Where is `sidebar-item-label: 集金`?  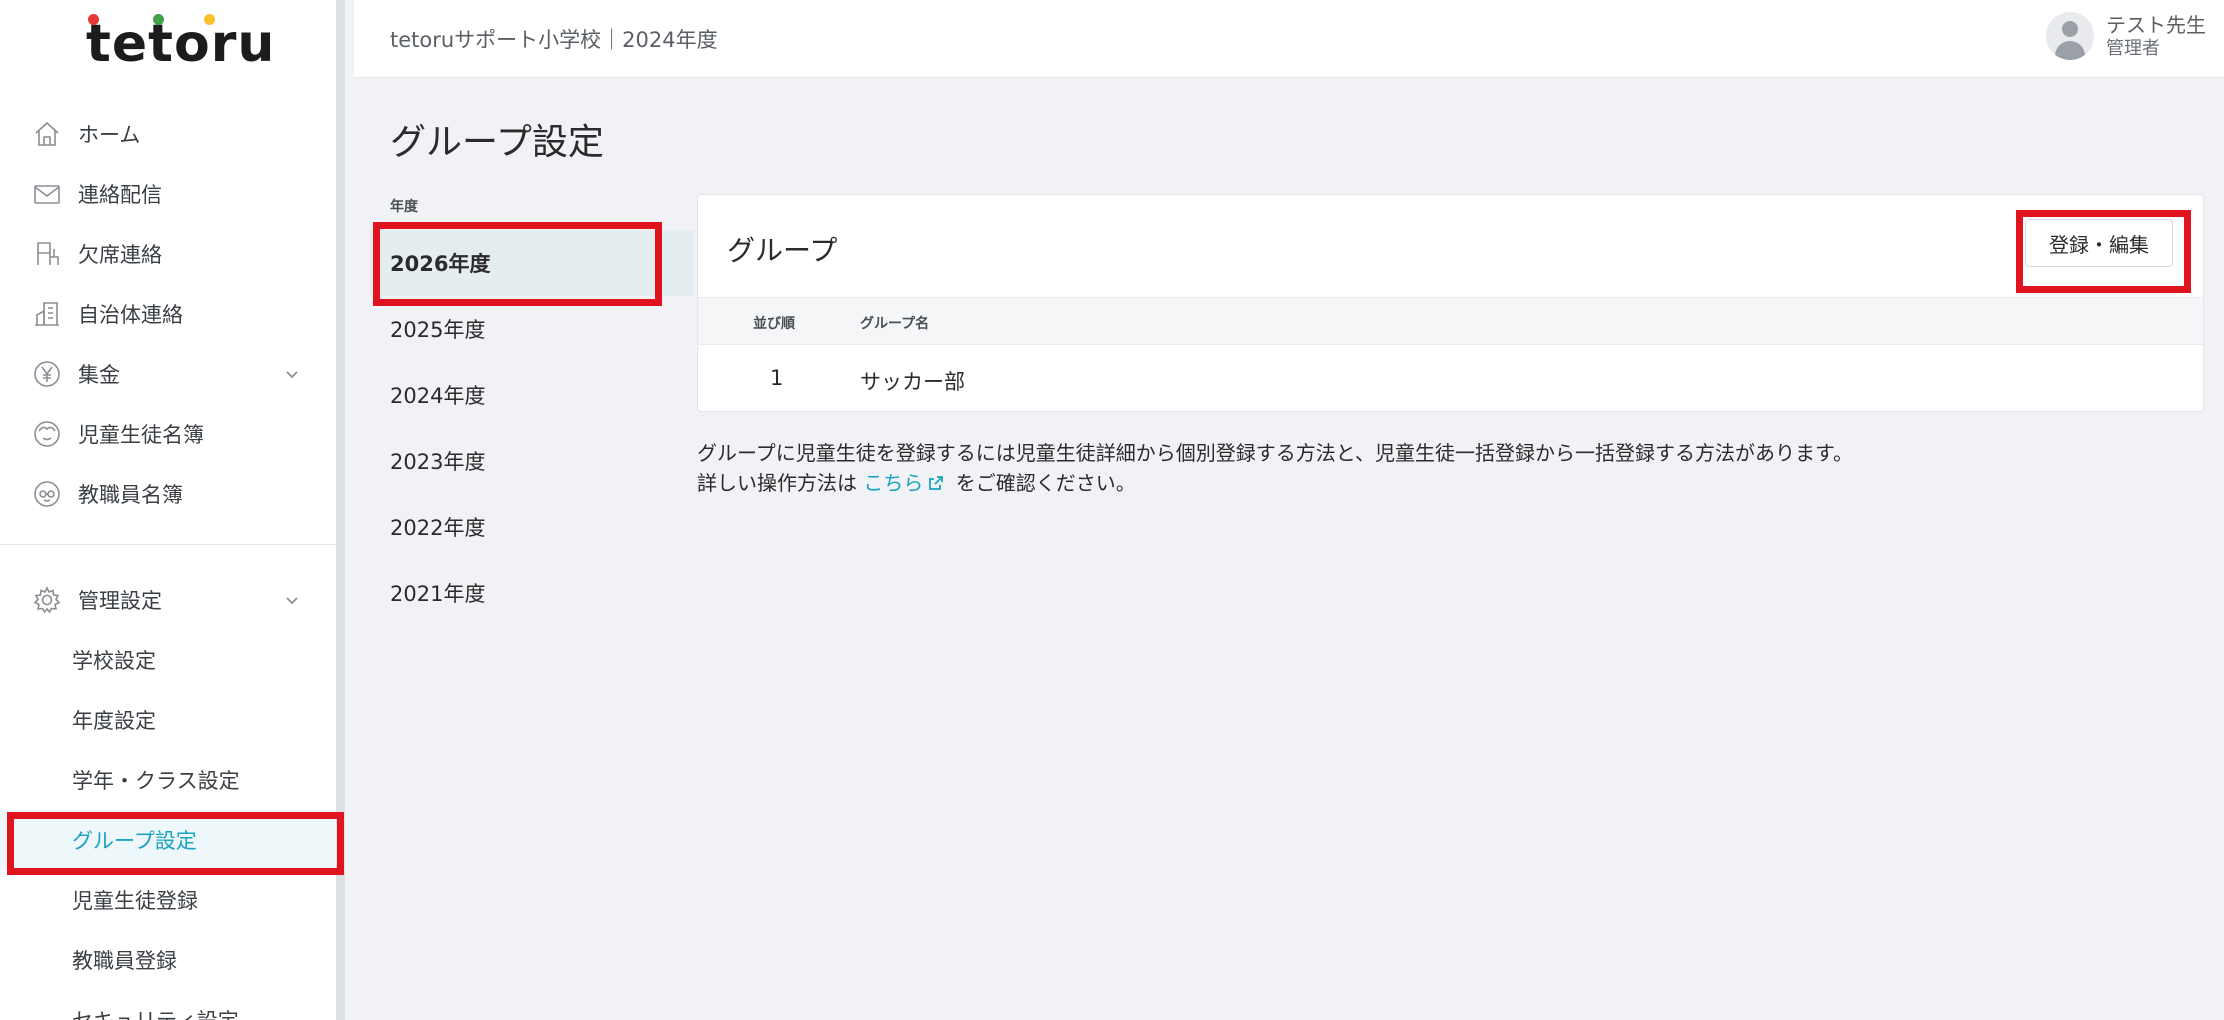
sidebar-item-label: 集金 is located at coordinates (99, 375).